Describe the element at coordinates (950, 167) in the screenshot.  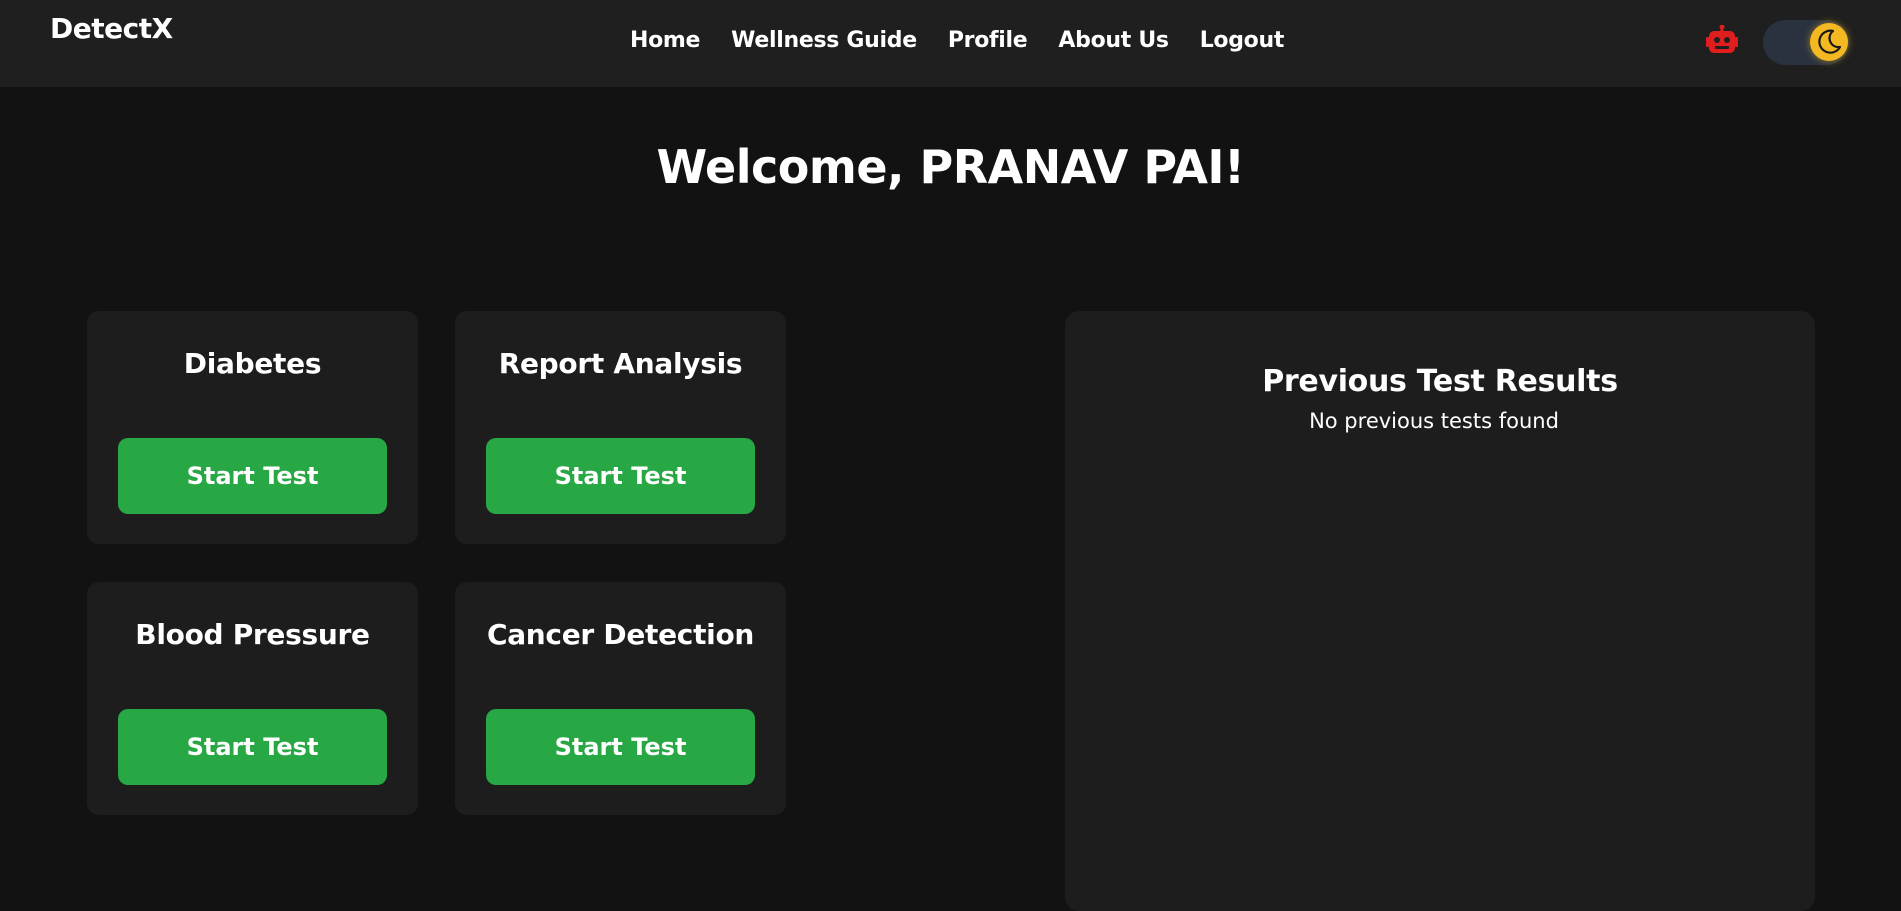
I see `welcome-heading: Welcome, PRANAV PAI!` at that location.